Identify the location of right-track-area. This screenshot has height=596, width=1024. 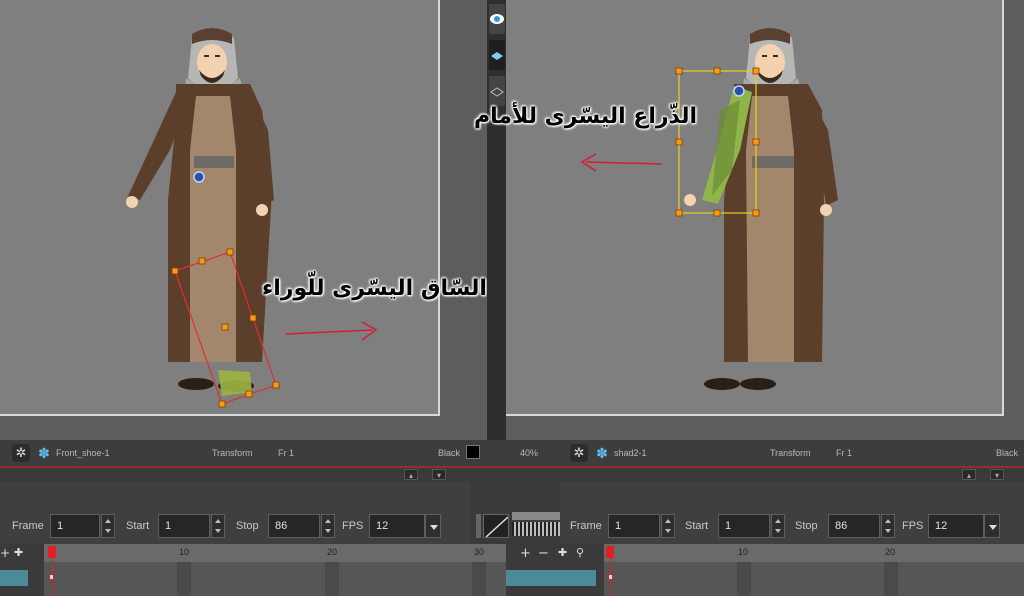
(814, 579).